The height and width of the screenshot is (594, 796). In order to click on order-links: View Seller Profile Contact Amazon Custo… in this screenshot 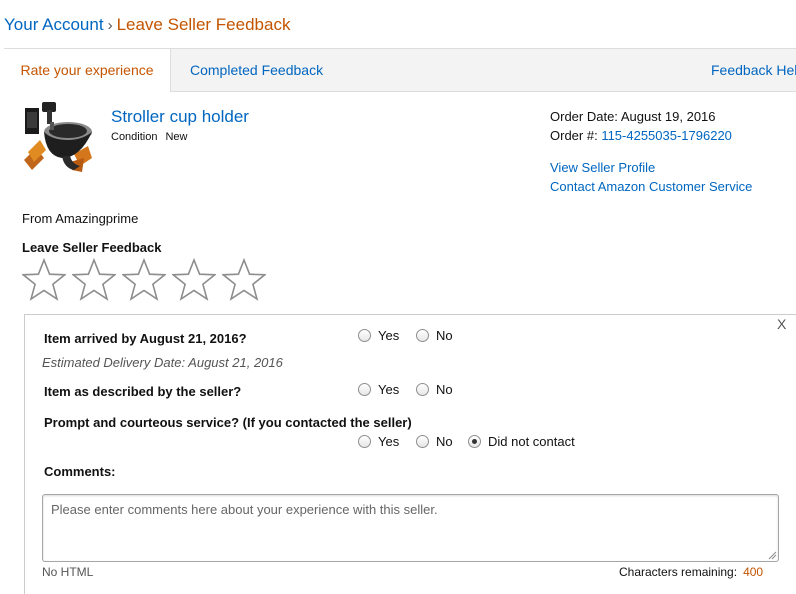, I will do `click(651, 177)`.